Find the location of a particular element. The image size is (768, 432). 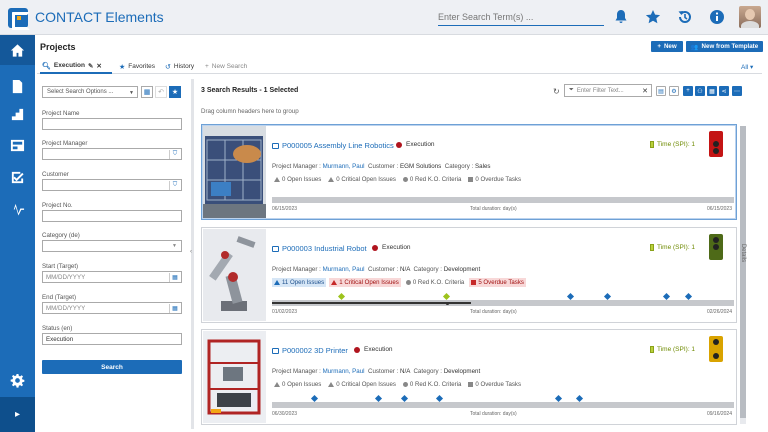

more-icon: ⋯ is located at coordinates (737, 91).